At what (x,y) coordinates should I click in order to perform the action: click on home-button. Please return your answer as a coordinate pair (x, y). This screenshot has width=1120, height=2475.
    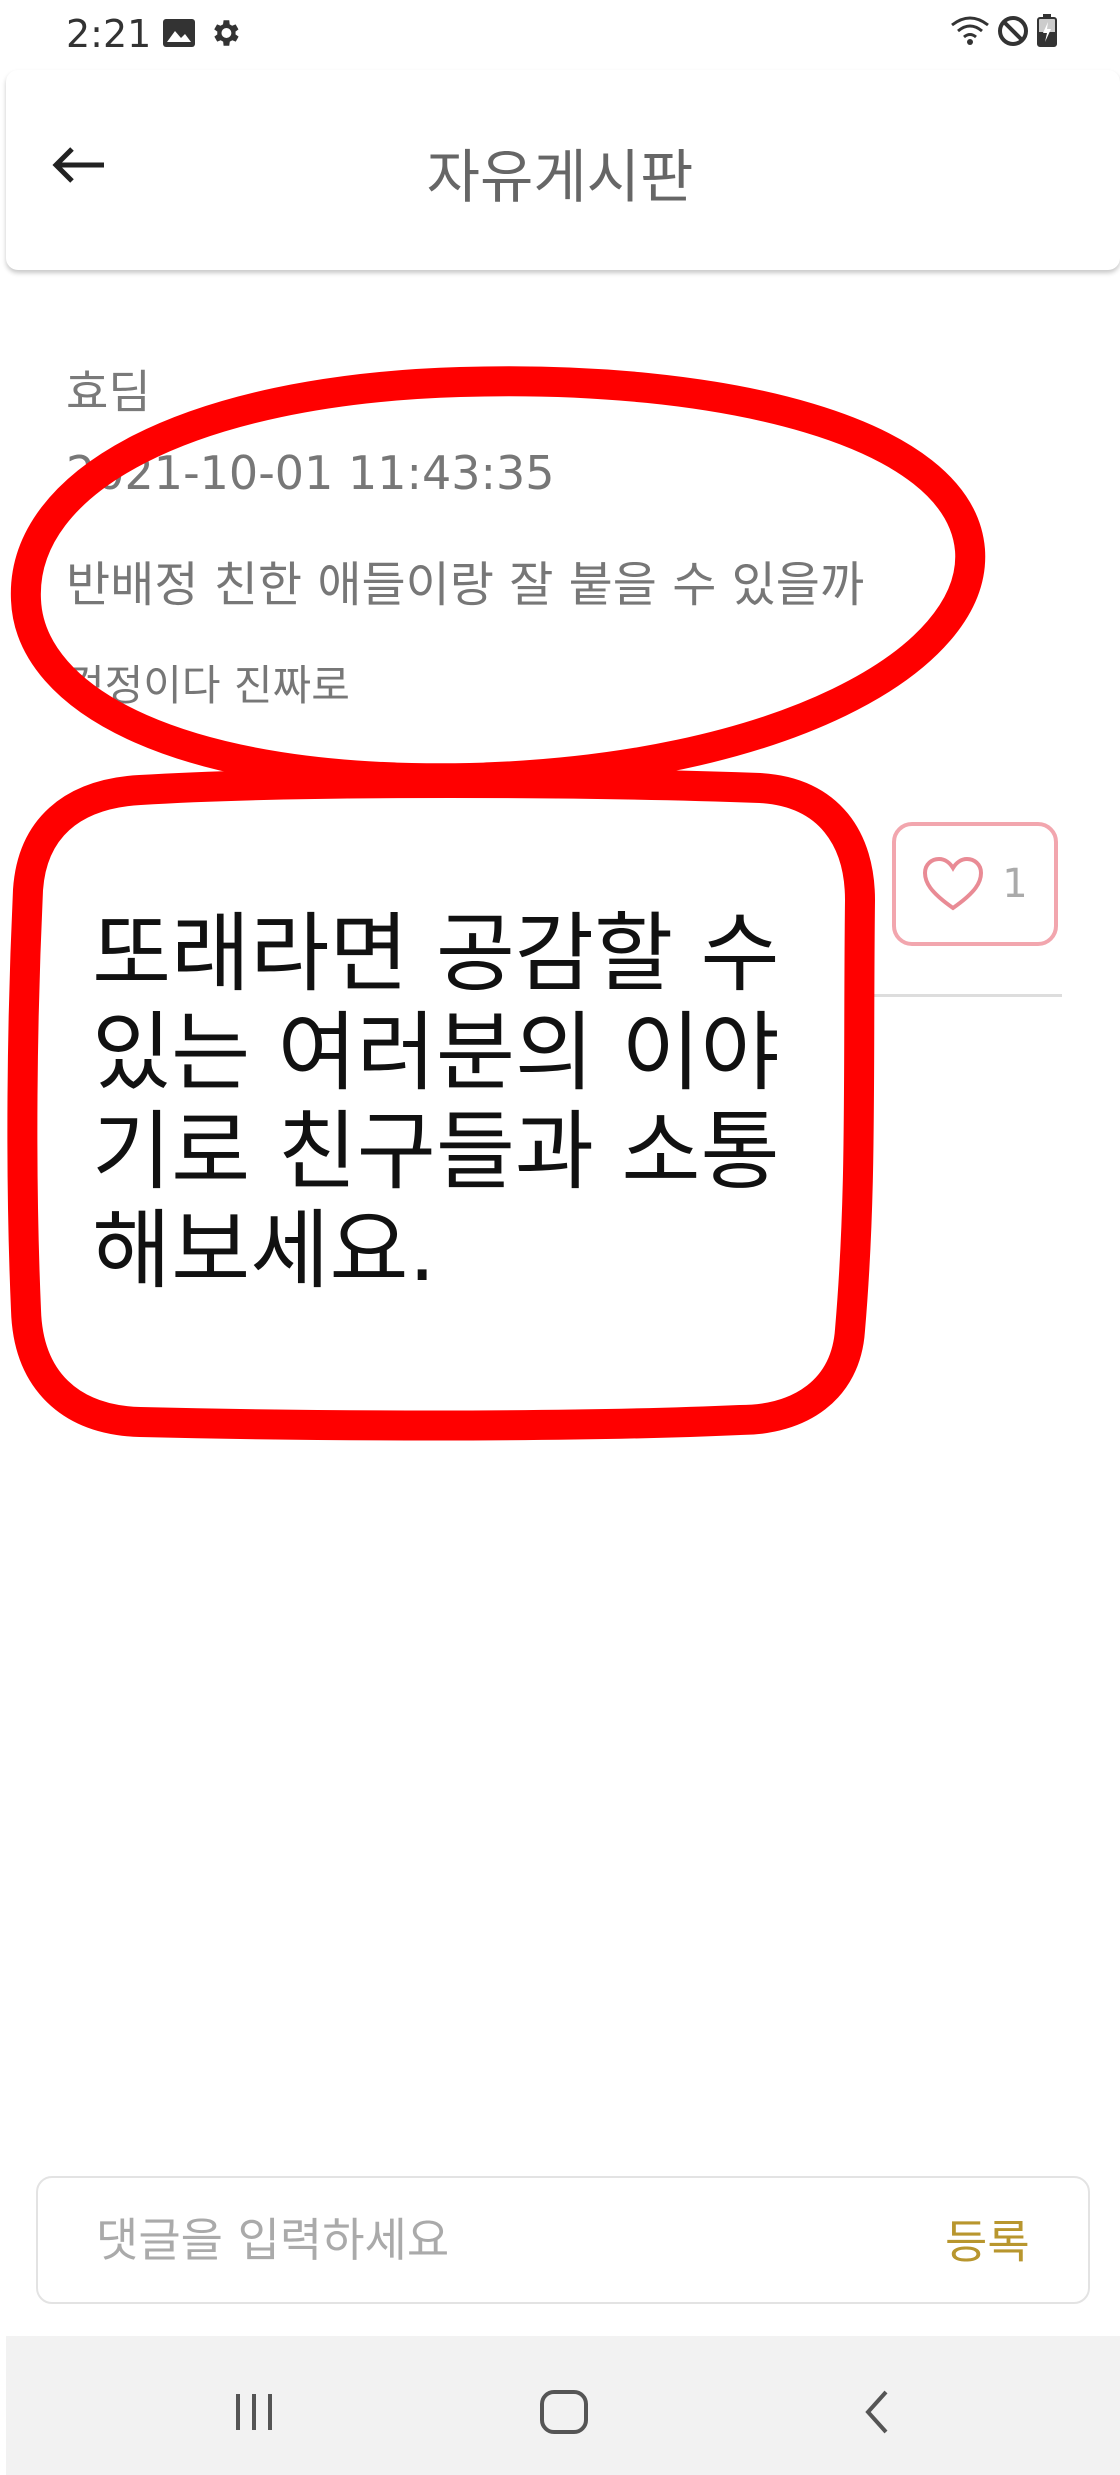
    Looking at the image, I should click on (564, 2412).